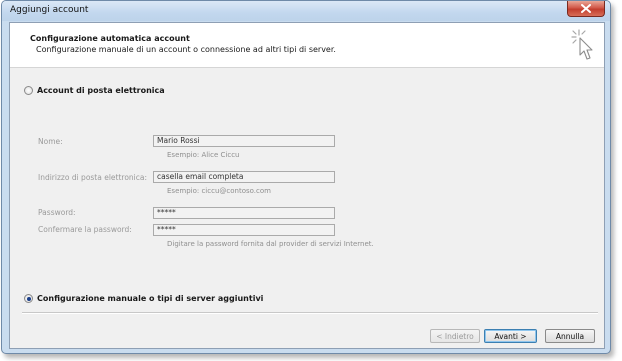 Image resolution: width=622 pixels, height=361 pixels. I want to click on name-hint: Esempio: Alice Ciccu, so click(203, 155).